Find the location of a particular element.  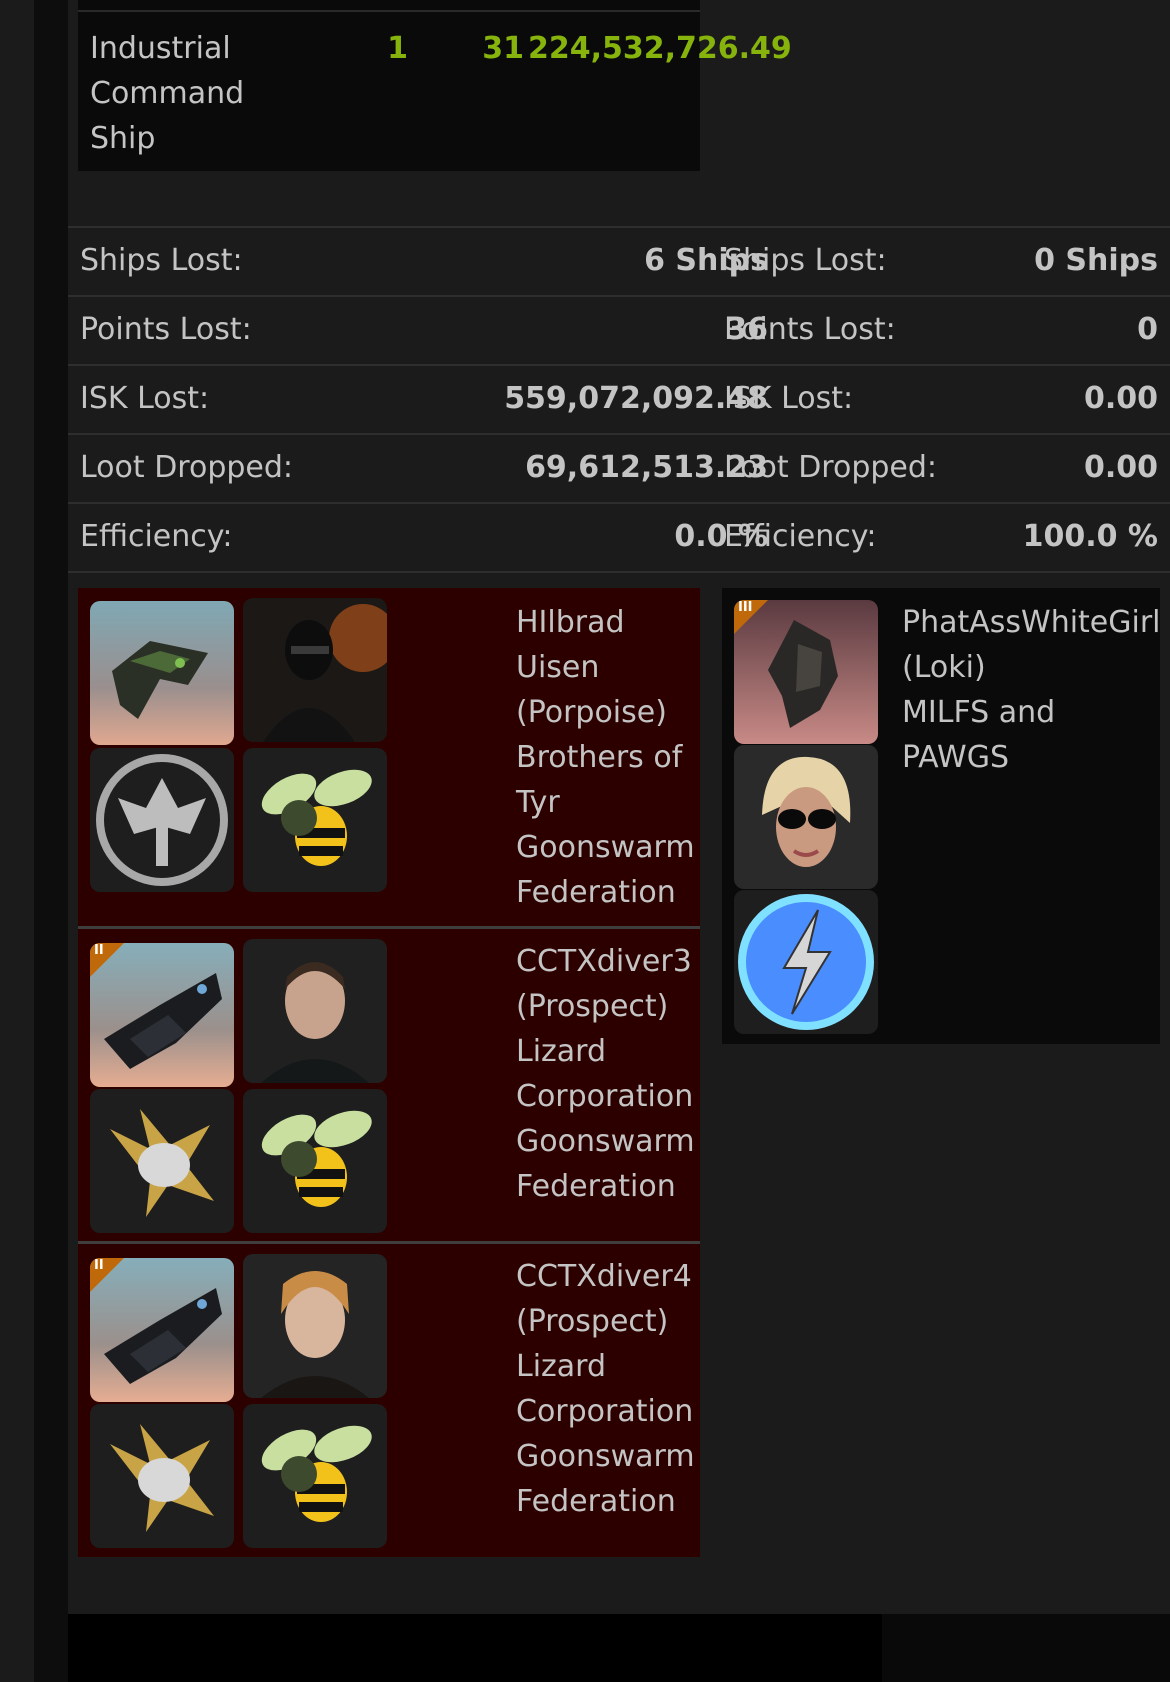

ship-class-count: 1 is located at coordinates (397, 48).